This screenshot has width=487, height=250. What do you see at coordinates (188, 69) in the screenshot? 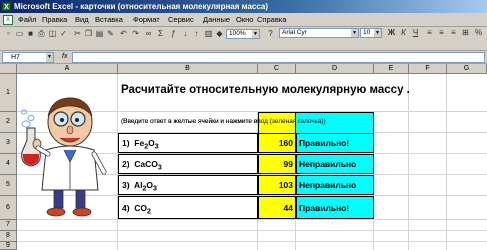
I see `column-header-b: B` at bounding box center [188, 69].